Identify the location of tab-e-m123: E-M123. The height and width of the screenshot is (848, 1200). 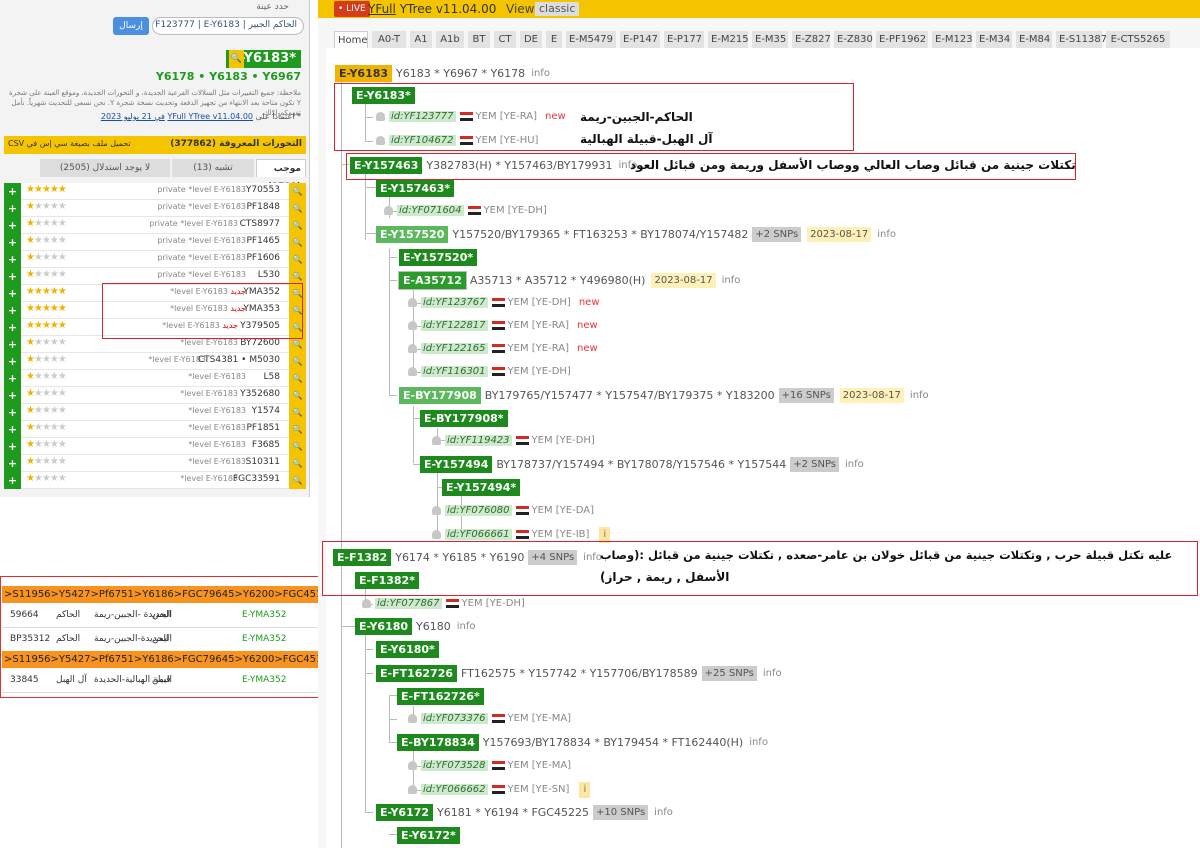
(952, 39).